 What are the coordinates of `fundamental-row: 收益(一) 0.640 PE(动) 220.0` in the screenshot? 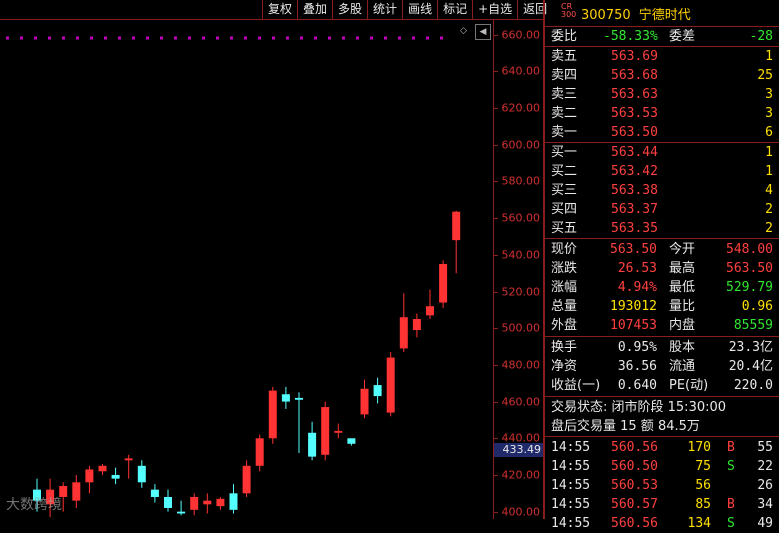 It's located at (662, 385).